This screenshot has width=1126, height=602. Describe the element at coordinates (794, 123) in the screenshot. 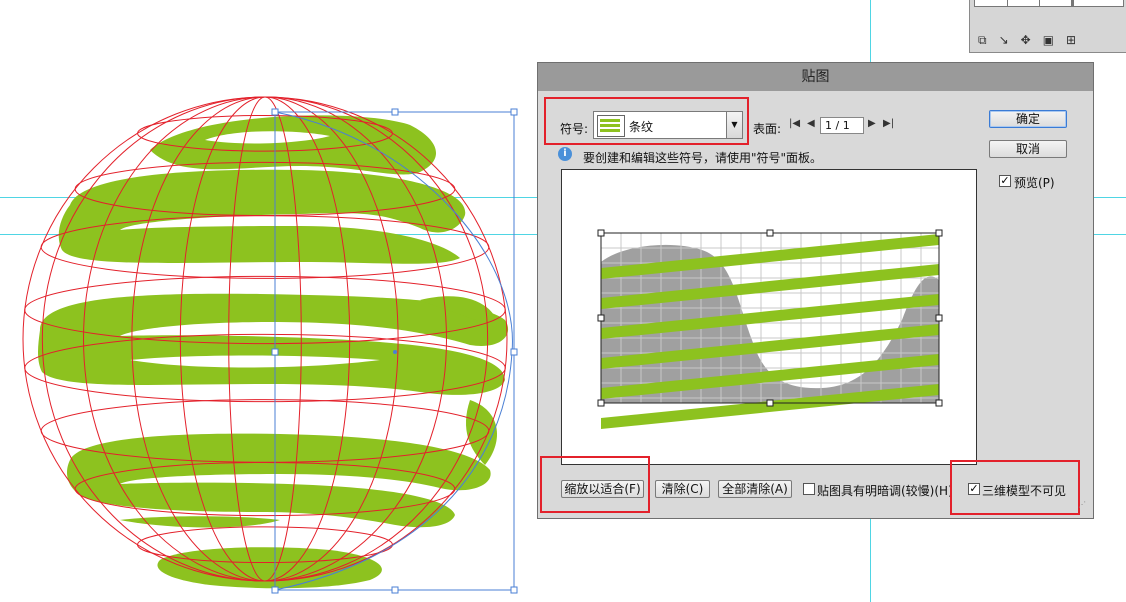

I see `first-page-icon: |◀` at that location.